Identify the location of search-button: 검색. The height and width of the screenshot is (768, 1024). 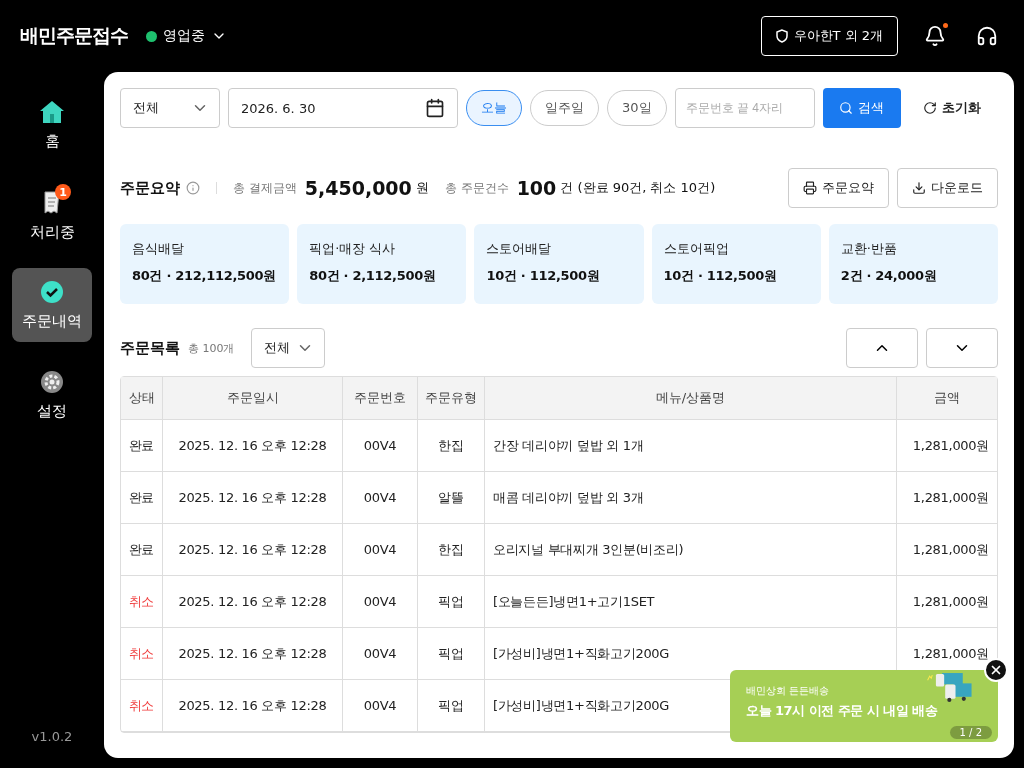
(861, 108).